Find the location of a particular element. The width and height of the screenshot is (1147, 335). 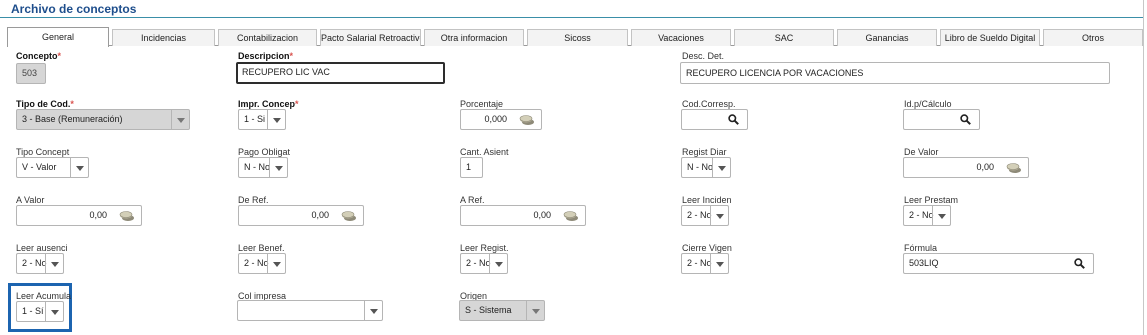

tab-ganancias: Ganancias is located at coordinates (887, 37).